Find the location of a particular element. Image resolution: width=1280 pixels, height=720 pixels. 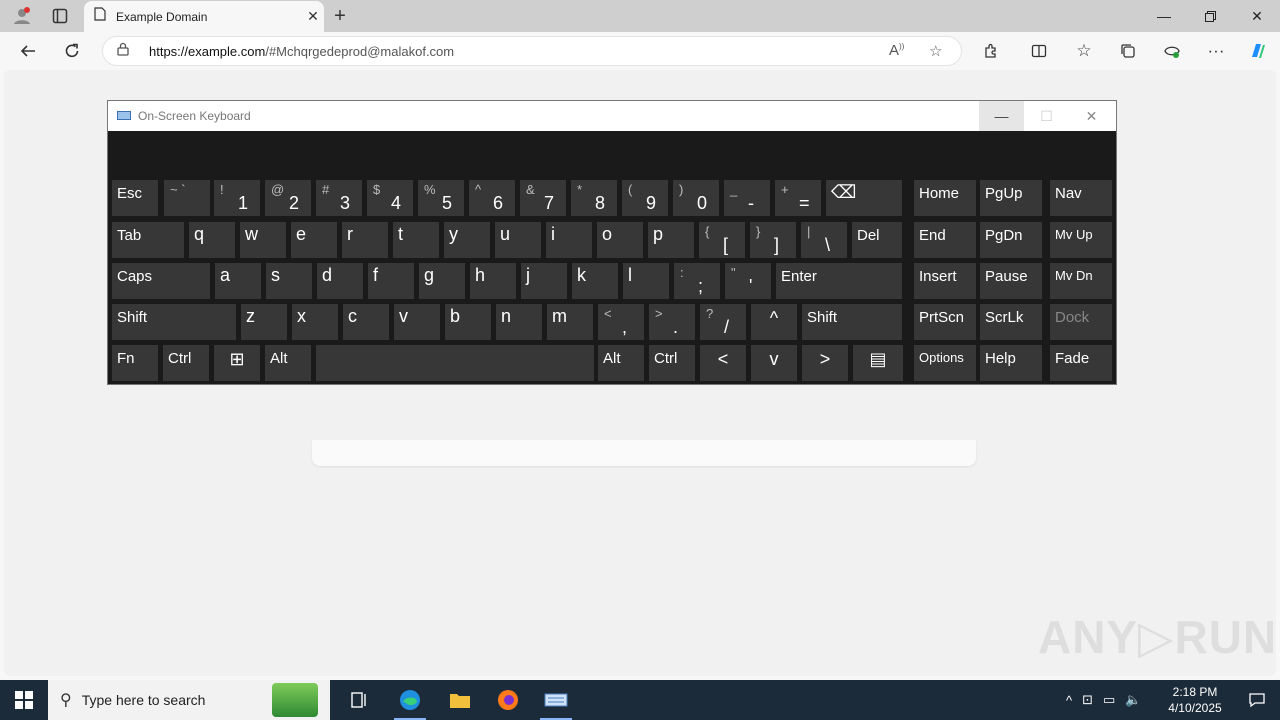

key-semicolon: :; is located at coordinates (697, 281).